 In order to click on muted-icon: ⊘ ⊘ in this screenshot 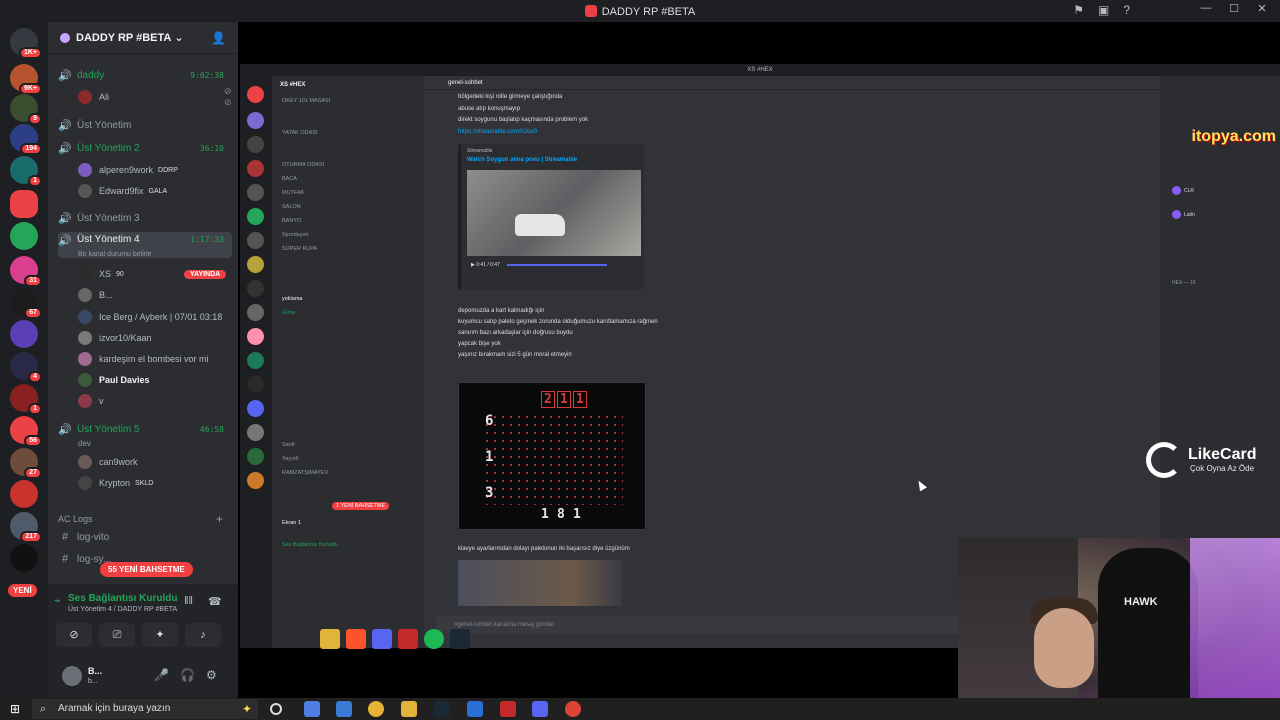, I will do `click(228, 96)`.